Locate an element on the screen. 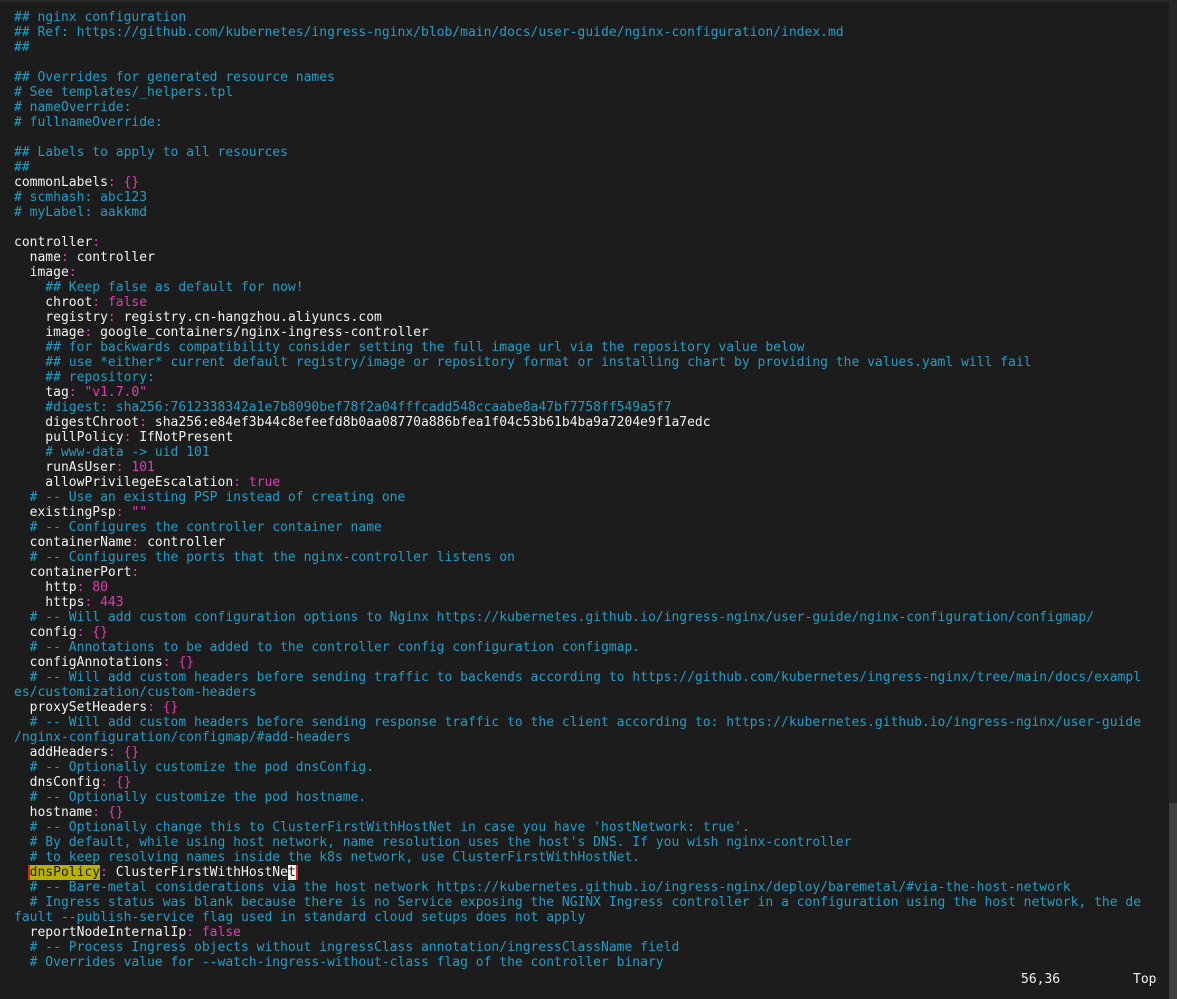 This screenshot has height=999, width=1177. code-token: "" is located at coordinates (139, 512).